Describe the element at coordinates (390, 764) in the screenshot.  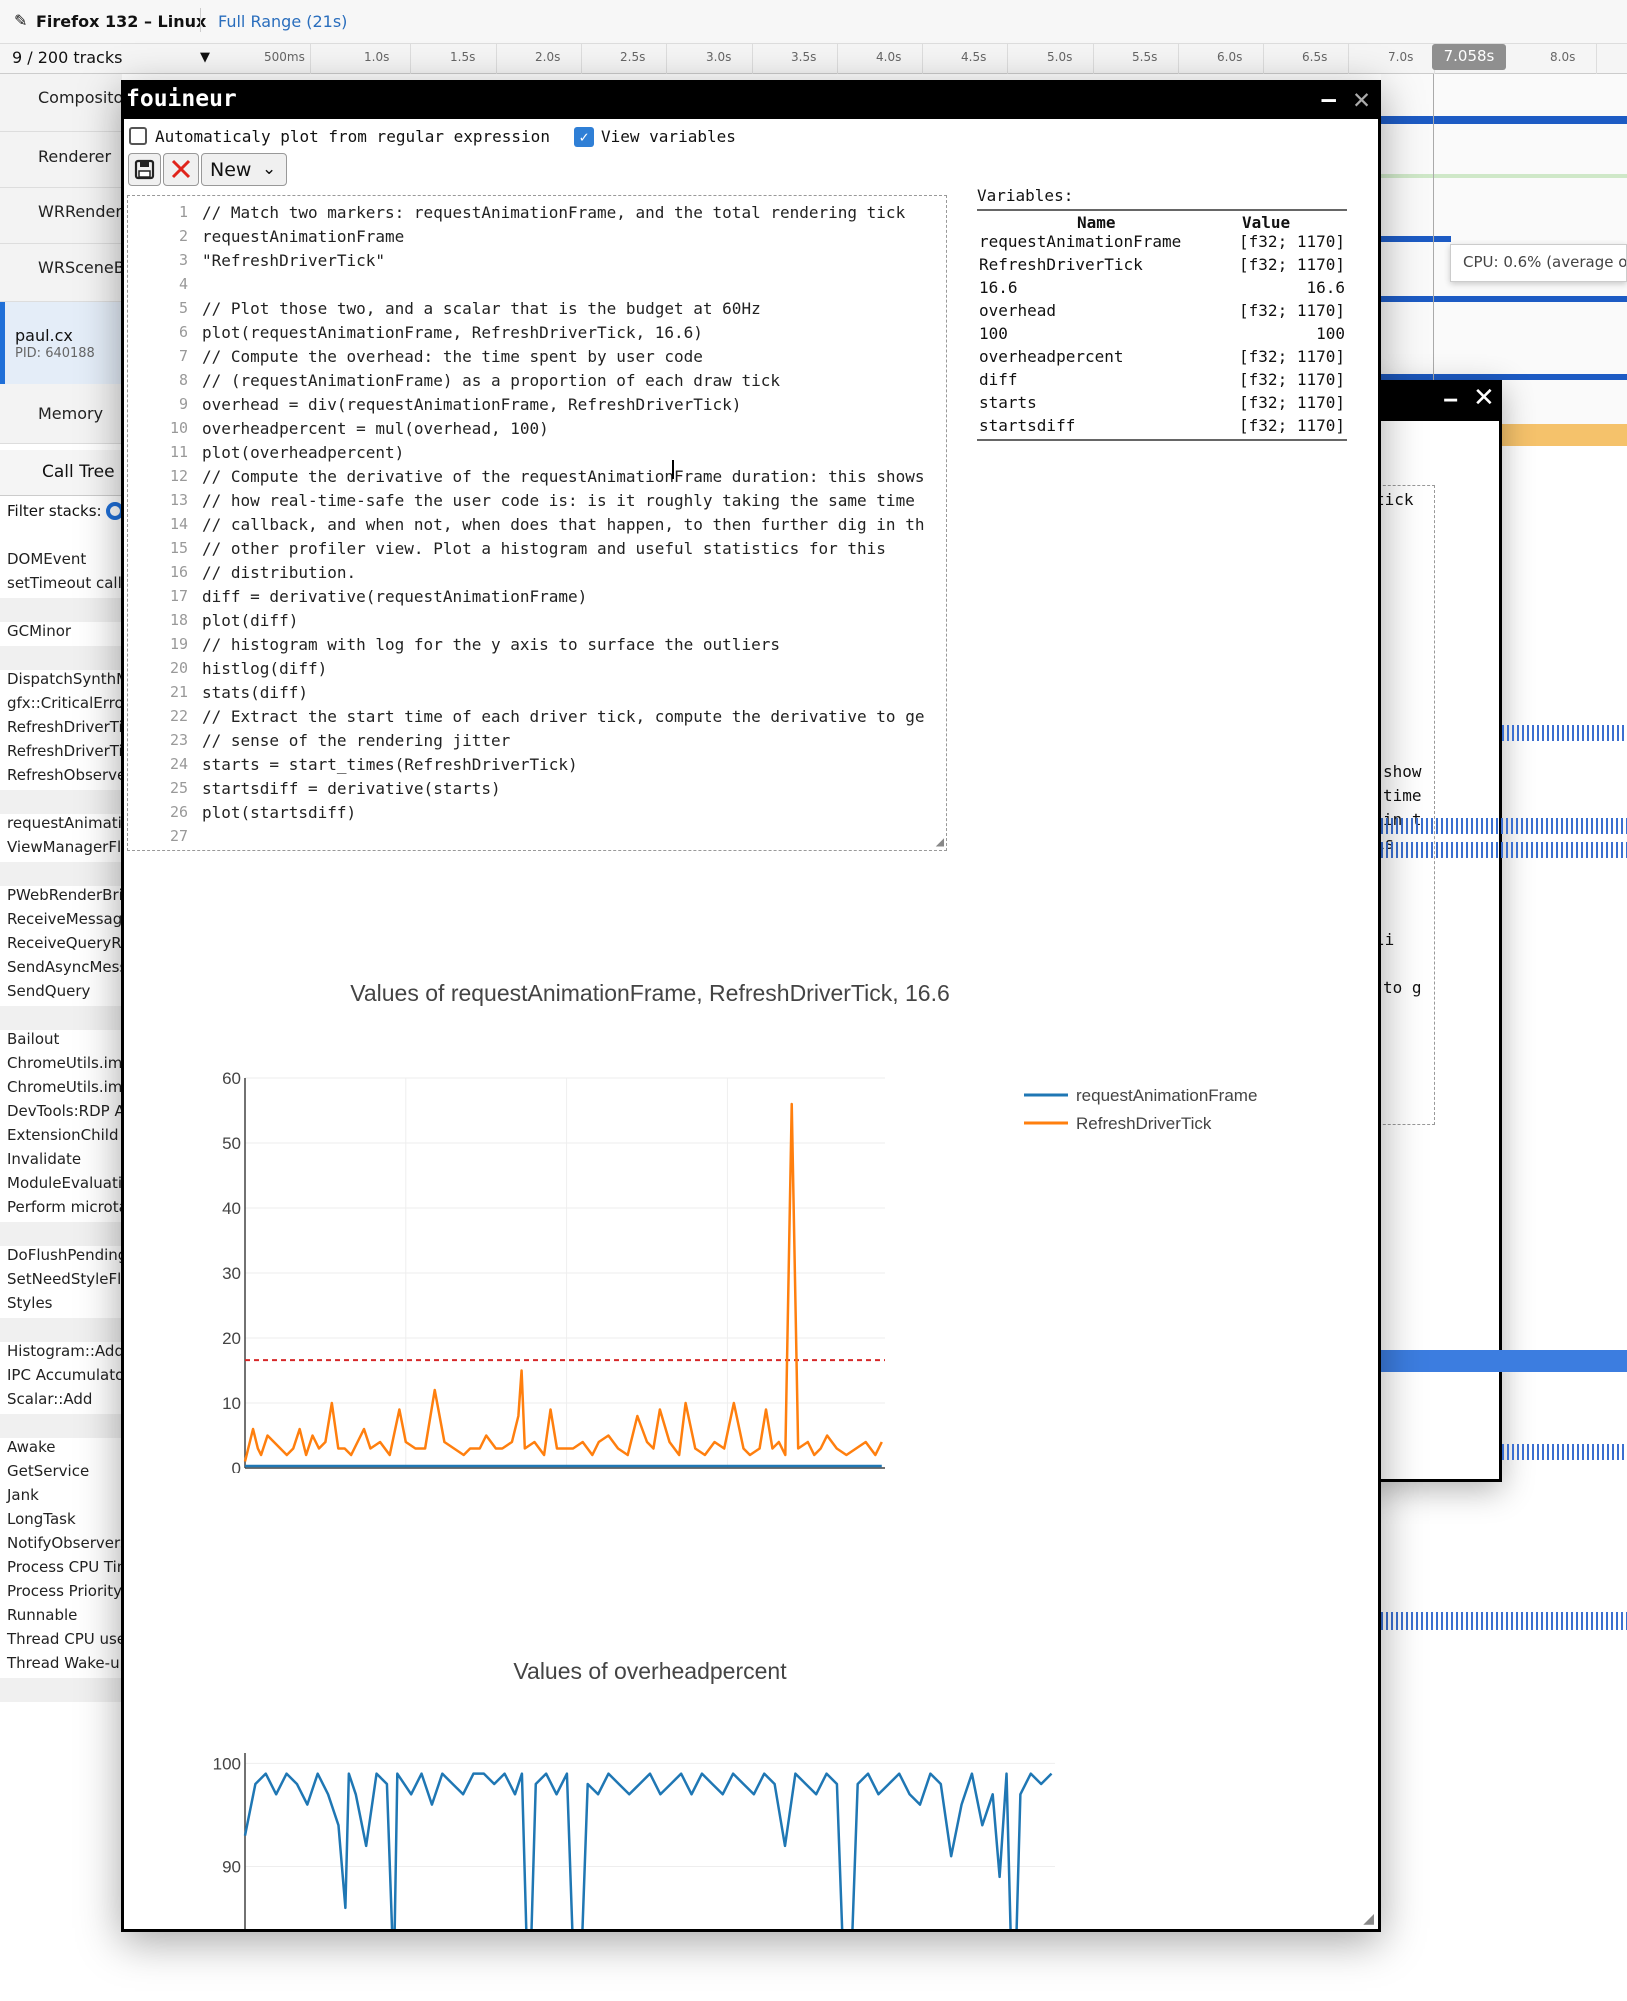
I see `code-line: starts = start_times(RefreshDriverTick)` at that location.